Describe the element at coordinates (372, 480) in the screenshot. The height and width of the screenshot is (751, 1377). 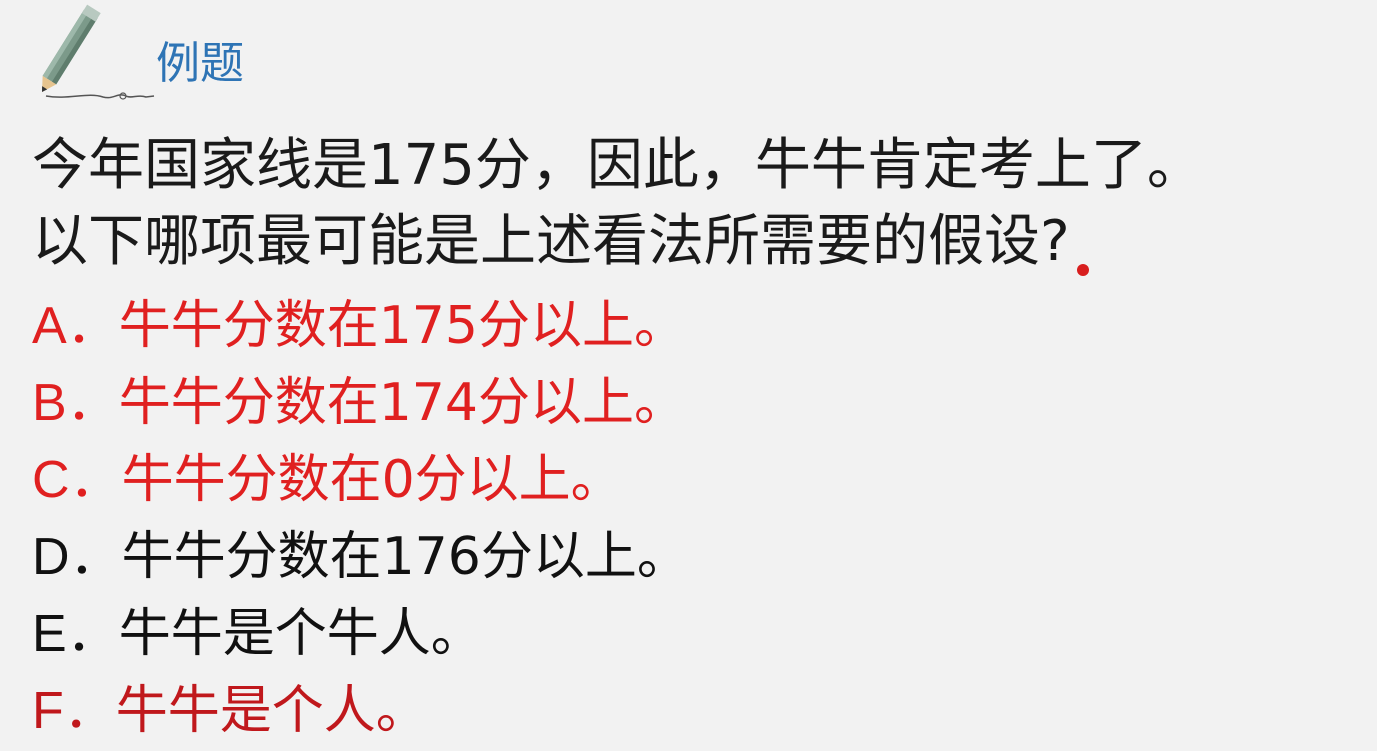
I see `option-text: 牛牛分数在0分以上。` at that location.